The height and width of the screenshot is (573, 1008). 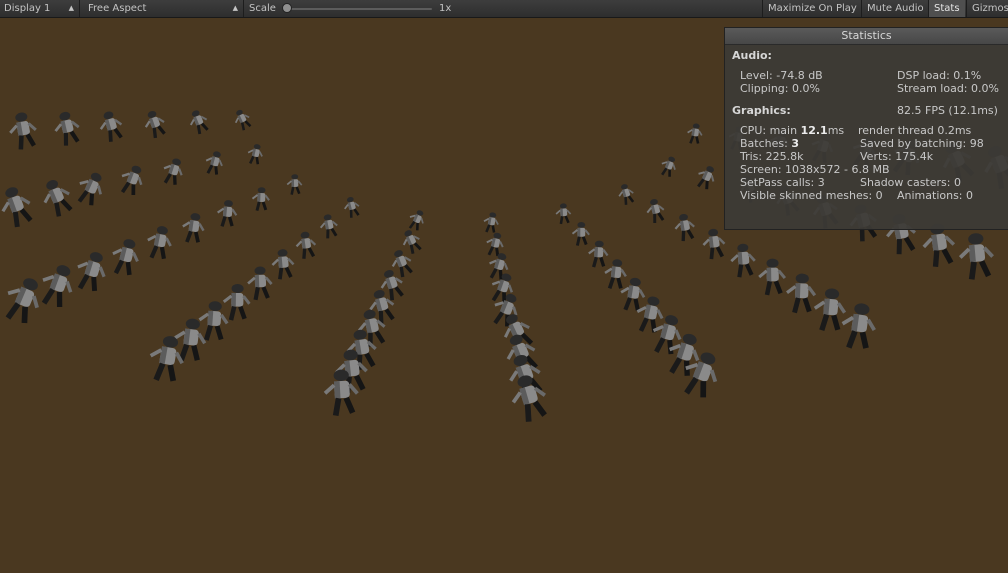 What do you see at coordinates (262, 8) in the screenshot?
I see `scale-label: Scale` at bounding box center [262, 8].